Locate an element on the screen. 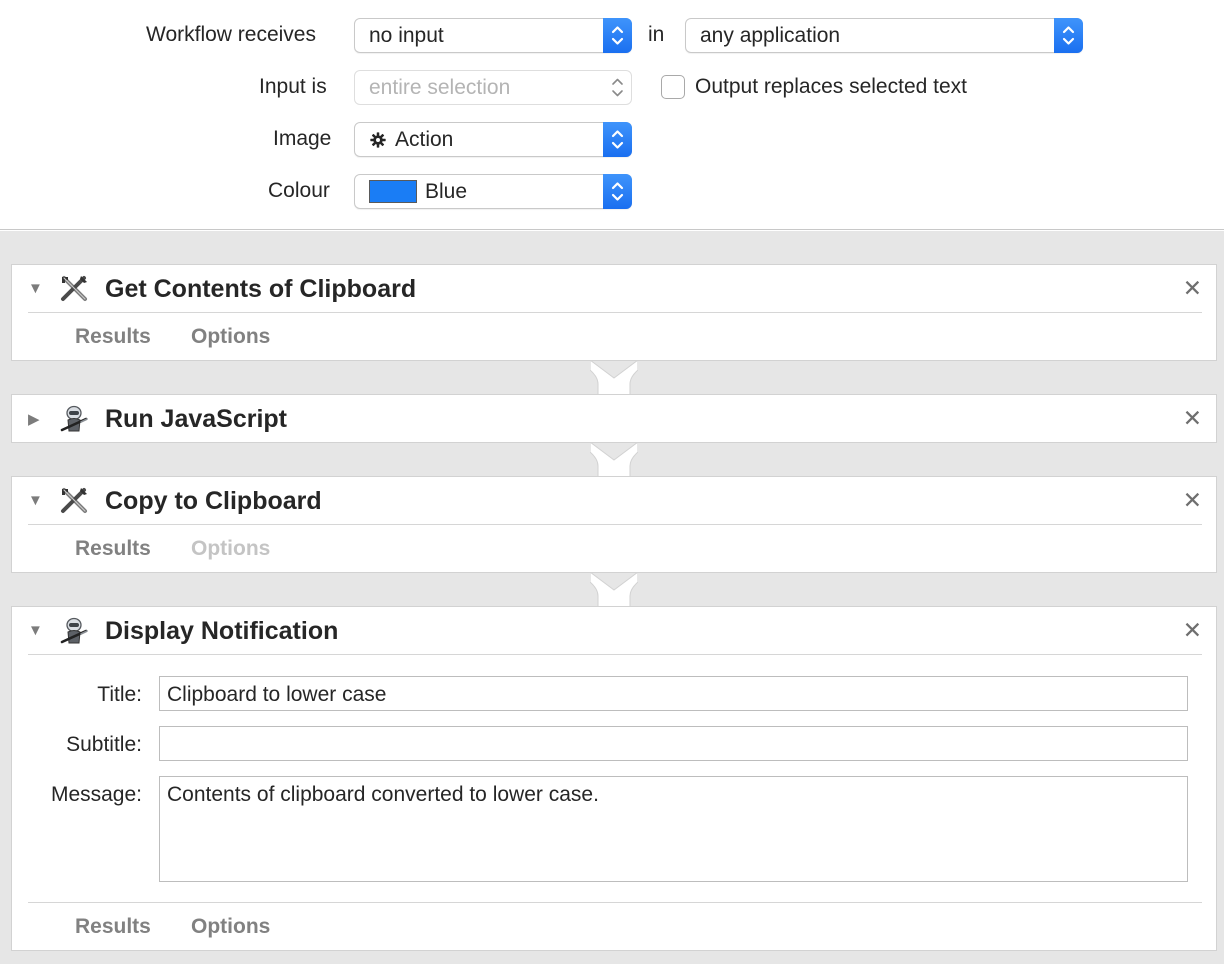 Image resolution: width=1224 pixels, height=964 pixels. image-value: Action is located at coordinates (424, 139).